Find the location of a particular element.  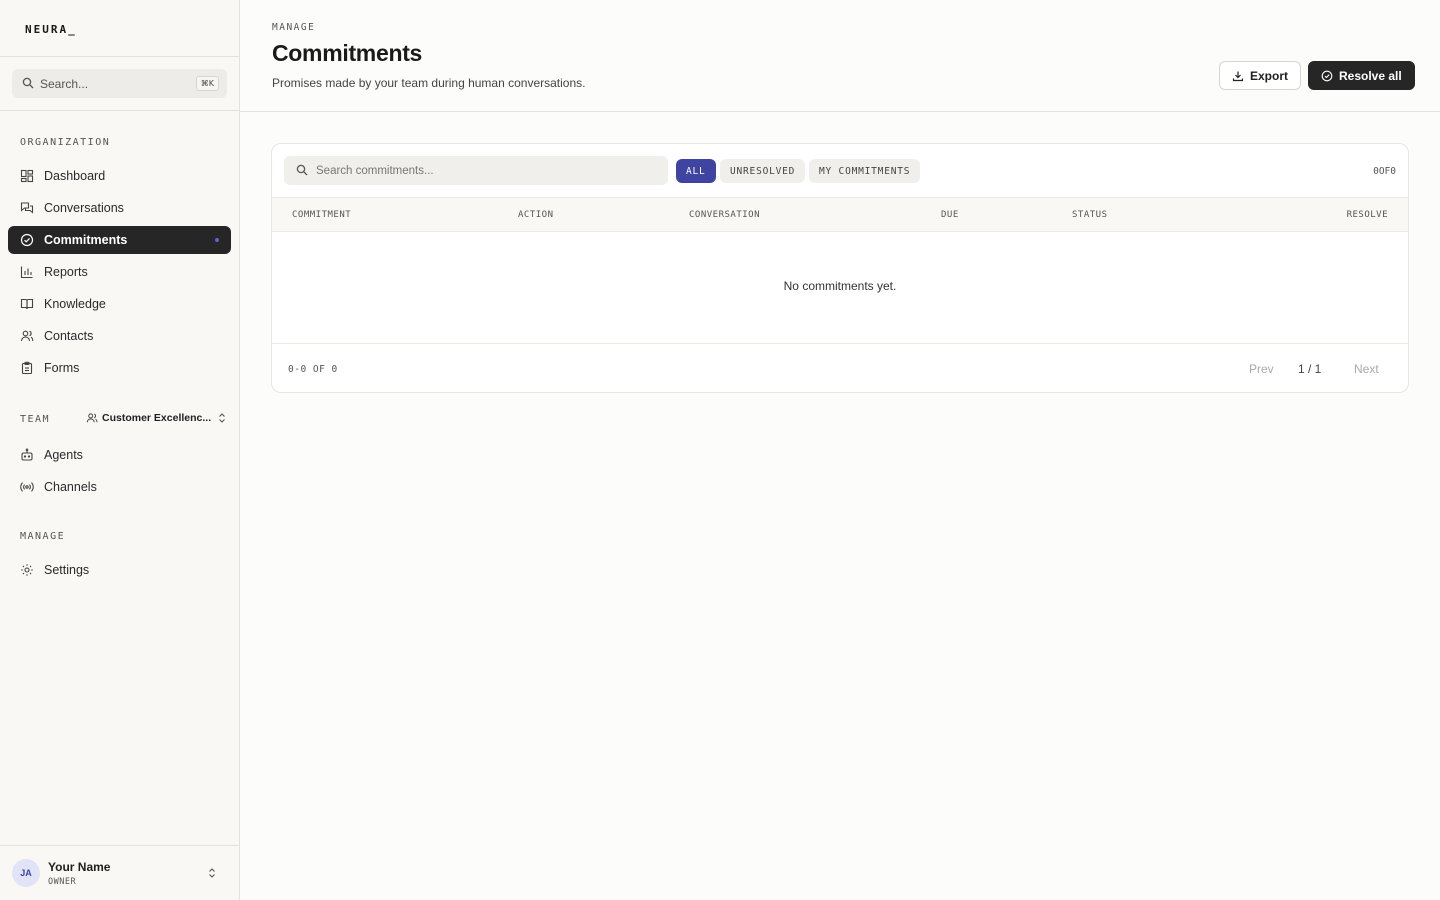

sidebar-item-reports: Reports is located at coordinates (119, 272).